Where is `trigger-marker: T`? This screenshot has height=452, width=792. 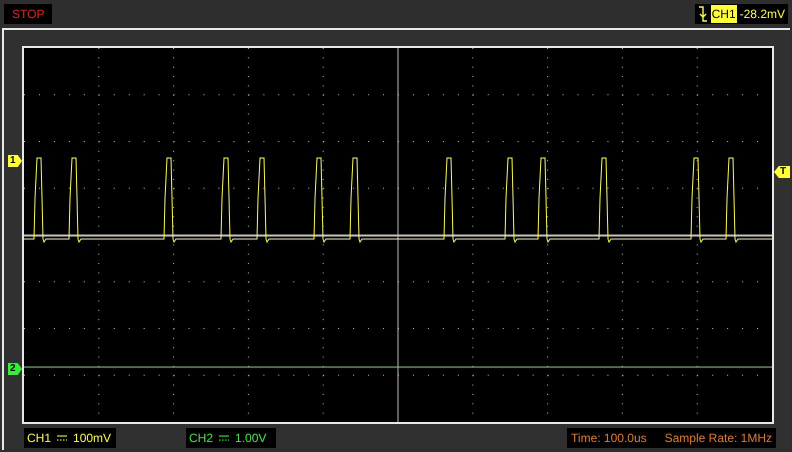 trigger-marker: T is located at coordinates (782, 172).